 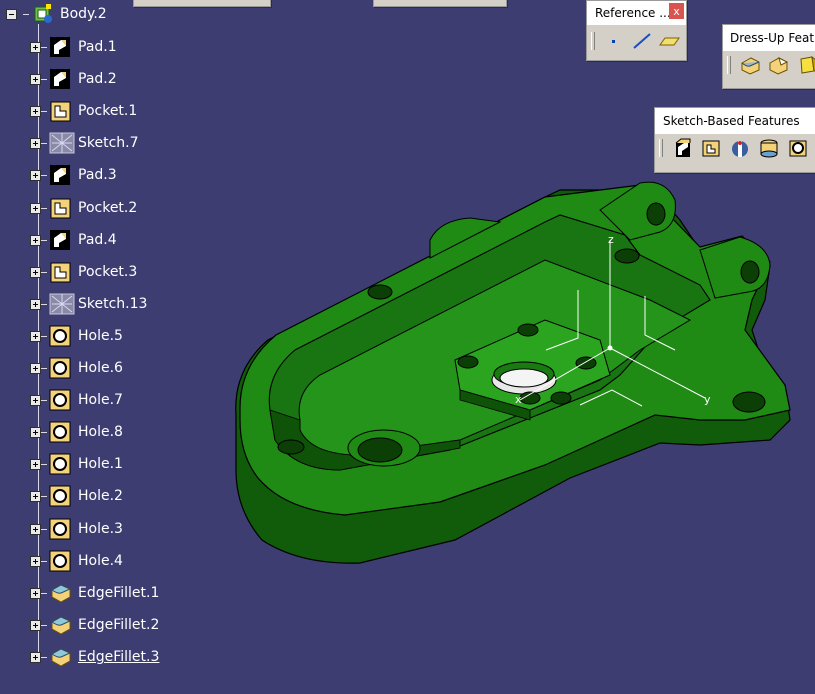 I want to click on axis-z-label: z, so click(x=611, y=239).